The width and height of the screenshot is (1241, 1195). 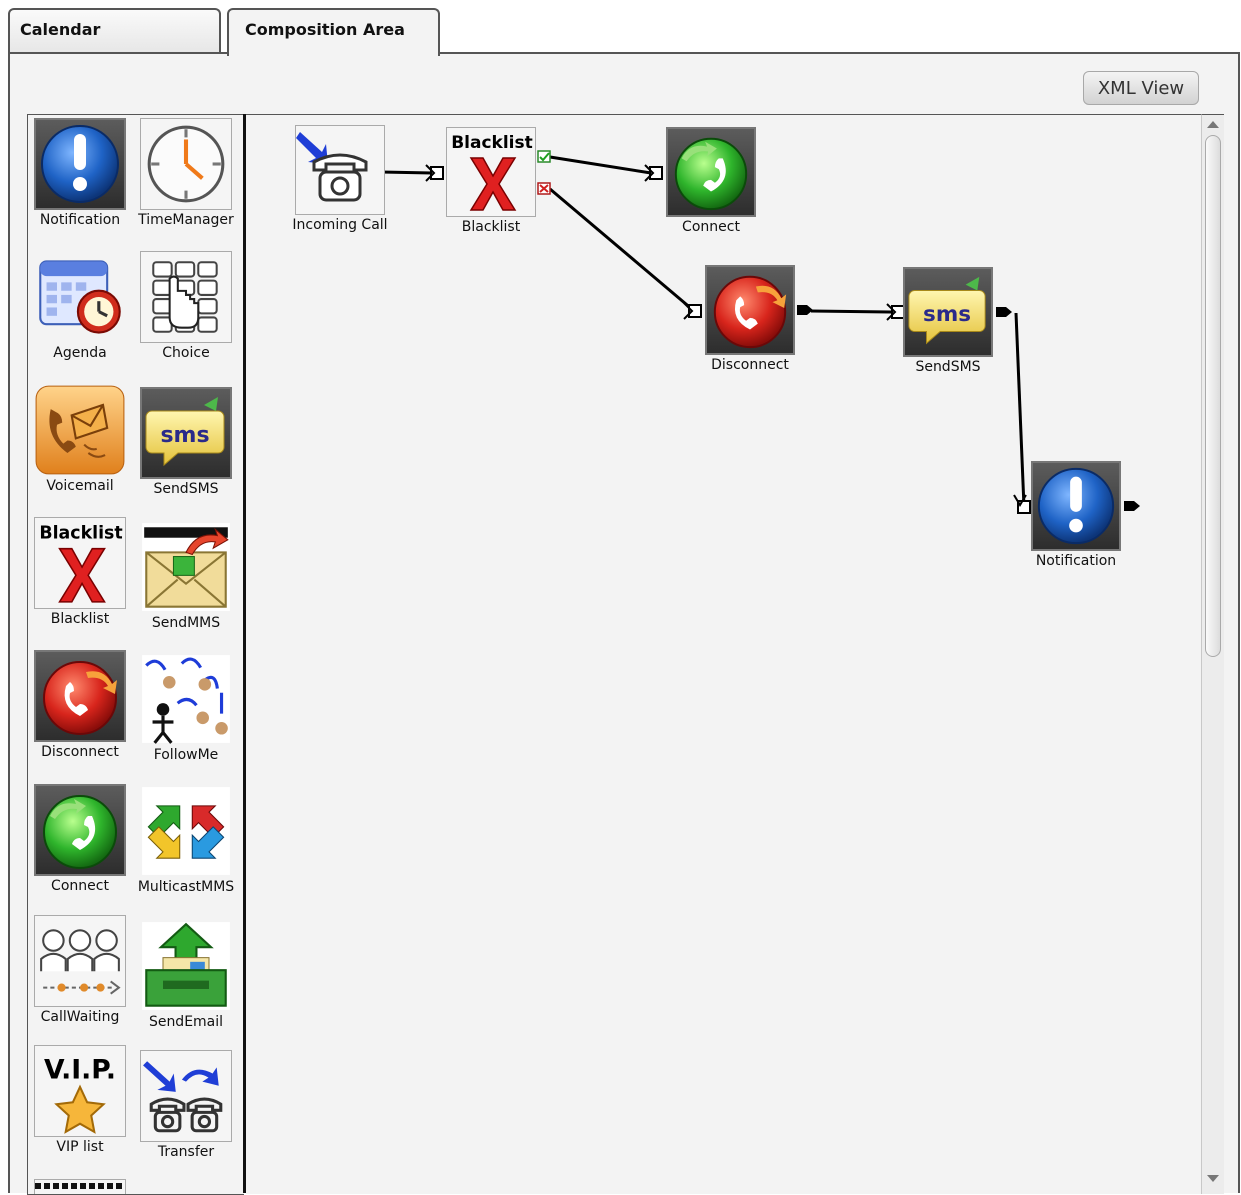 What do you see at coordinates (186, 567) in the screenshot?
I see `mms-icon` at bounding box center [186, 567].